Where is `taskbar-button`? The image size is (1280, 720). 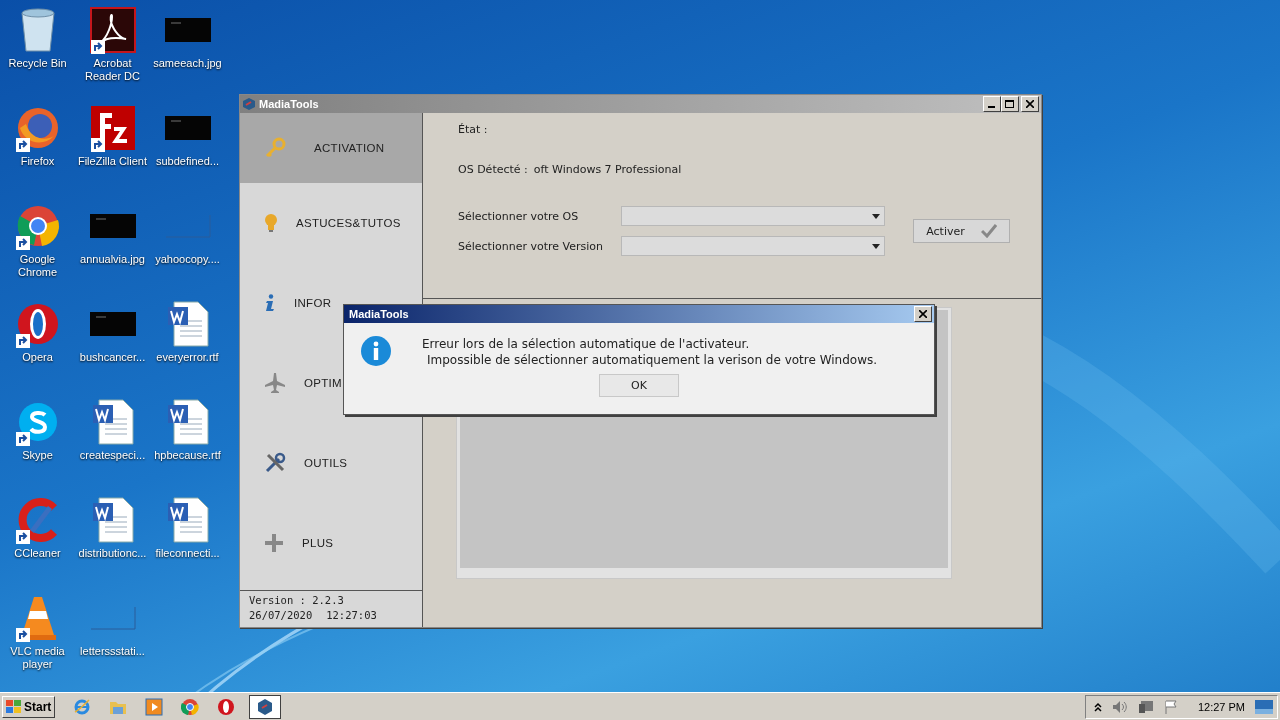 taskbar-button is located at coordinates (265, 706).